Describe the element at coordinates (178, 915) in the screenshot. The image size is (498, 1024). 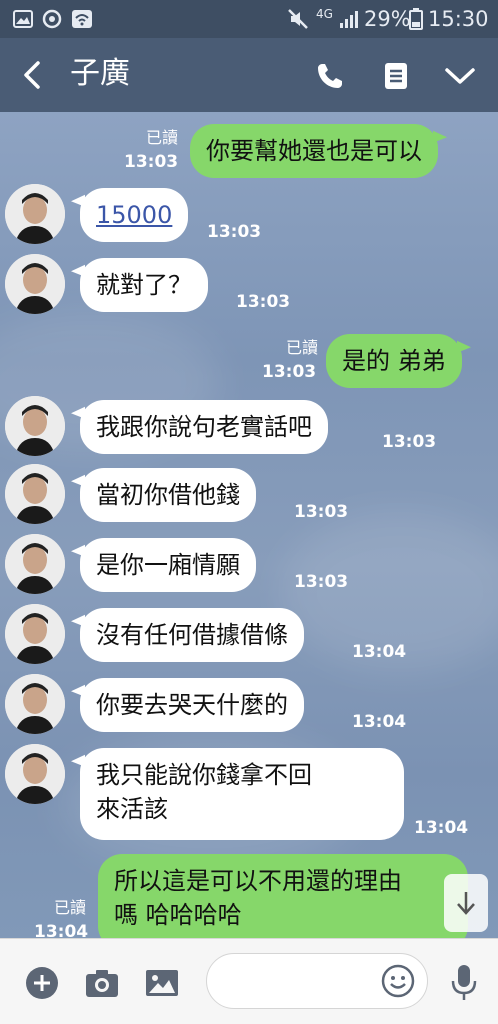
I see `message-line: 嗎 哈哈哈哈` at that location.